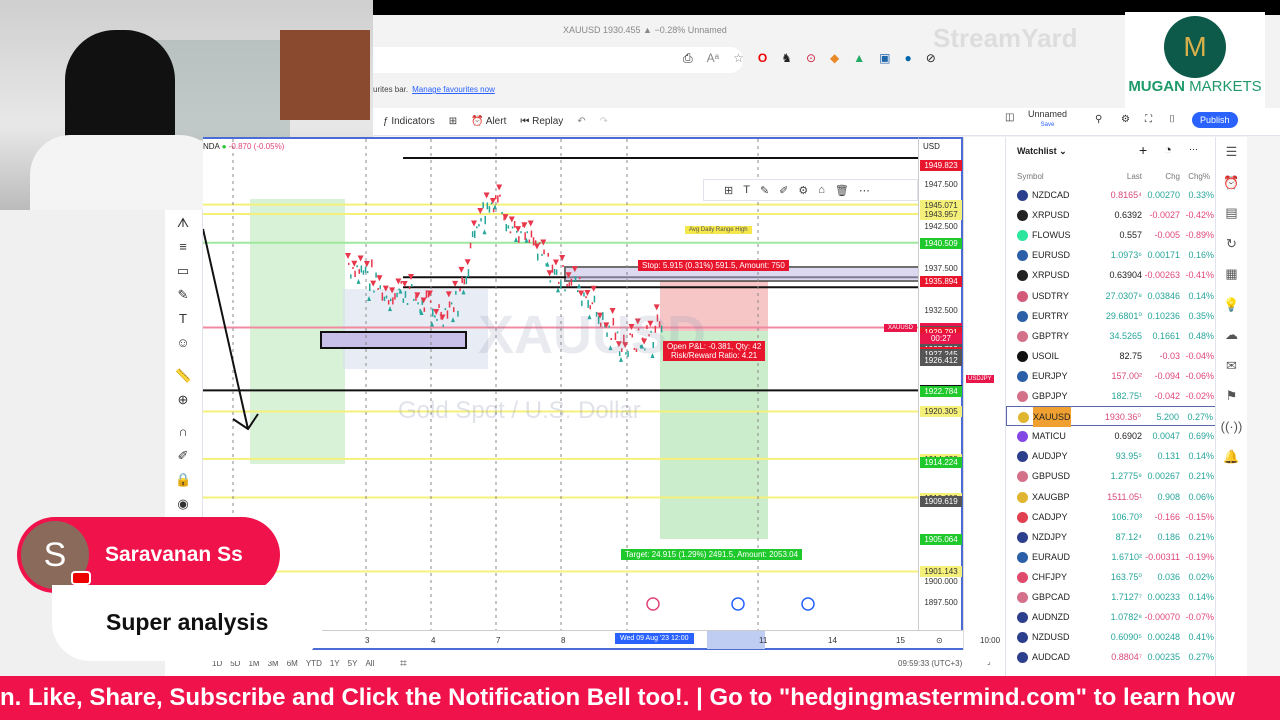 The image size is (1280, 720). Describe the element at coordinates (335, 663) in the screenshot. I see `range-1y: 1Y` at that location.